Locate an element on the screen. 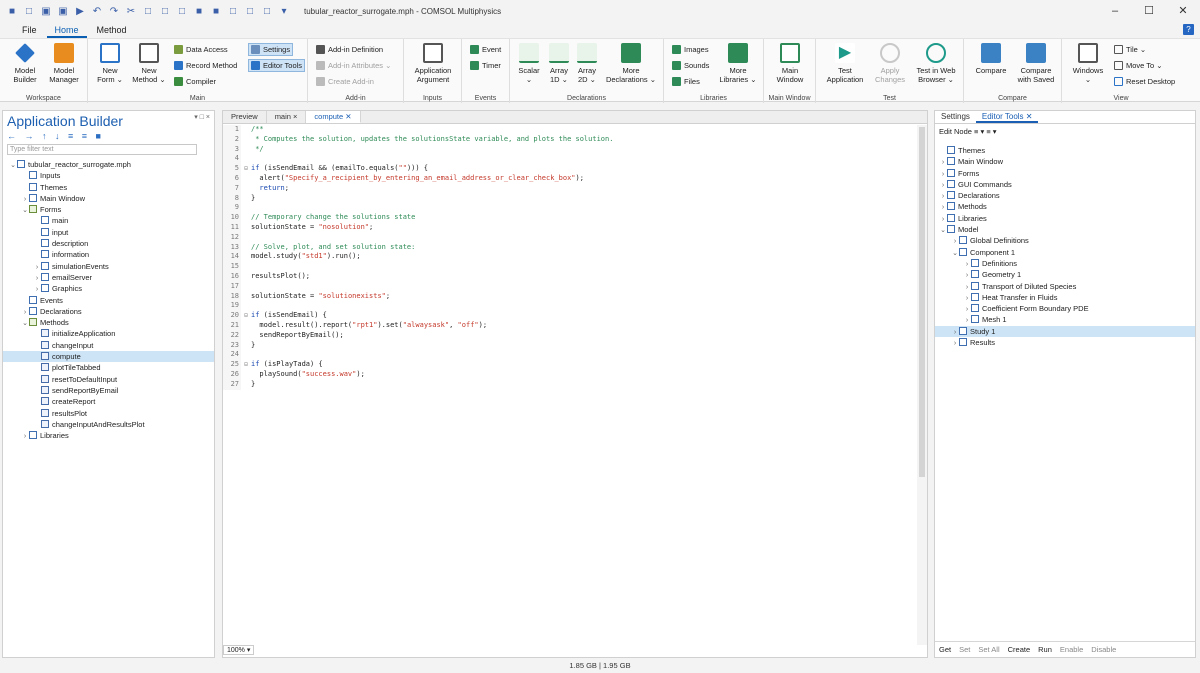  quick-access-icon: ↷ is located at coordinates (114, 11).